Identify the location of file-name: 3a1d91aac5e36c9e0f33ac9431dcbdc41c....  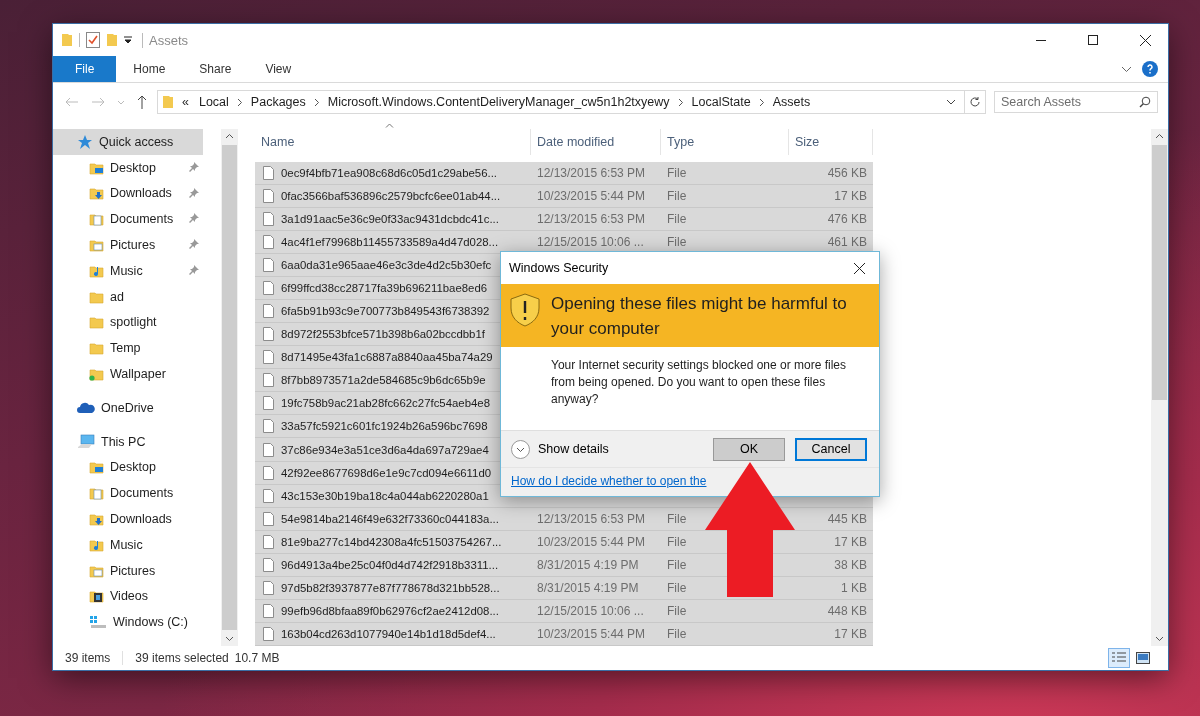
(393, 218).